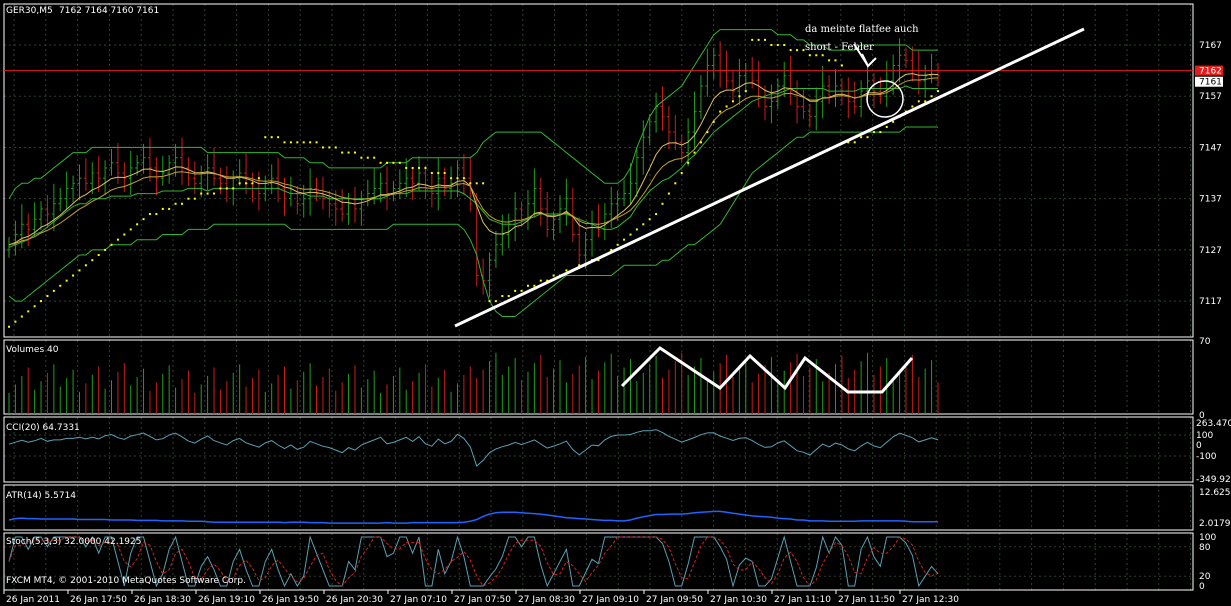 Image resolution: width=1231 pixels, height=606 pixels. I want to click on x-tick-label: 27 Jan 10:30, so click(738, 600).